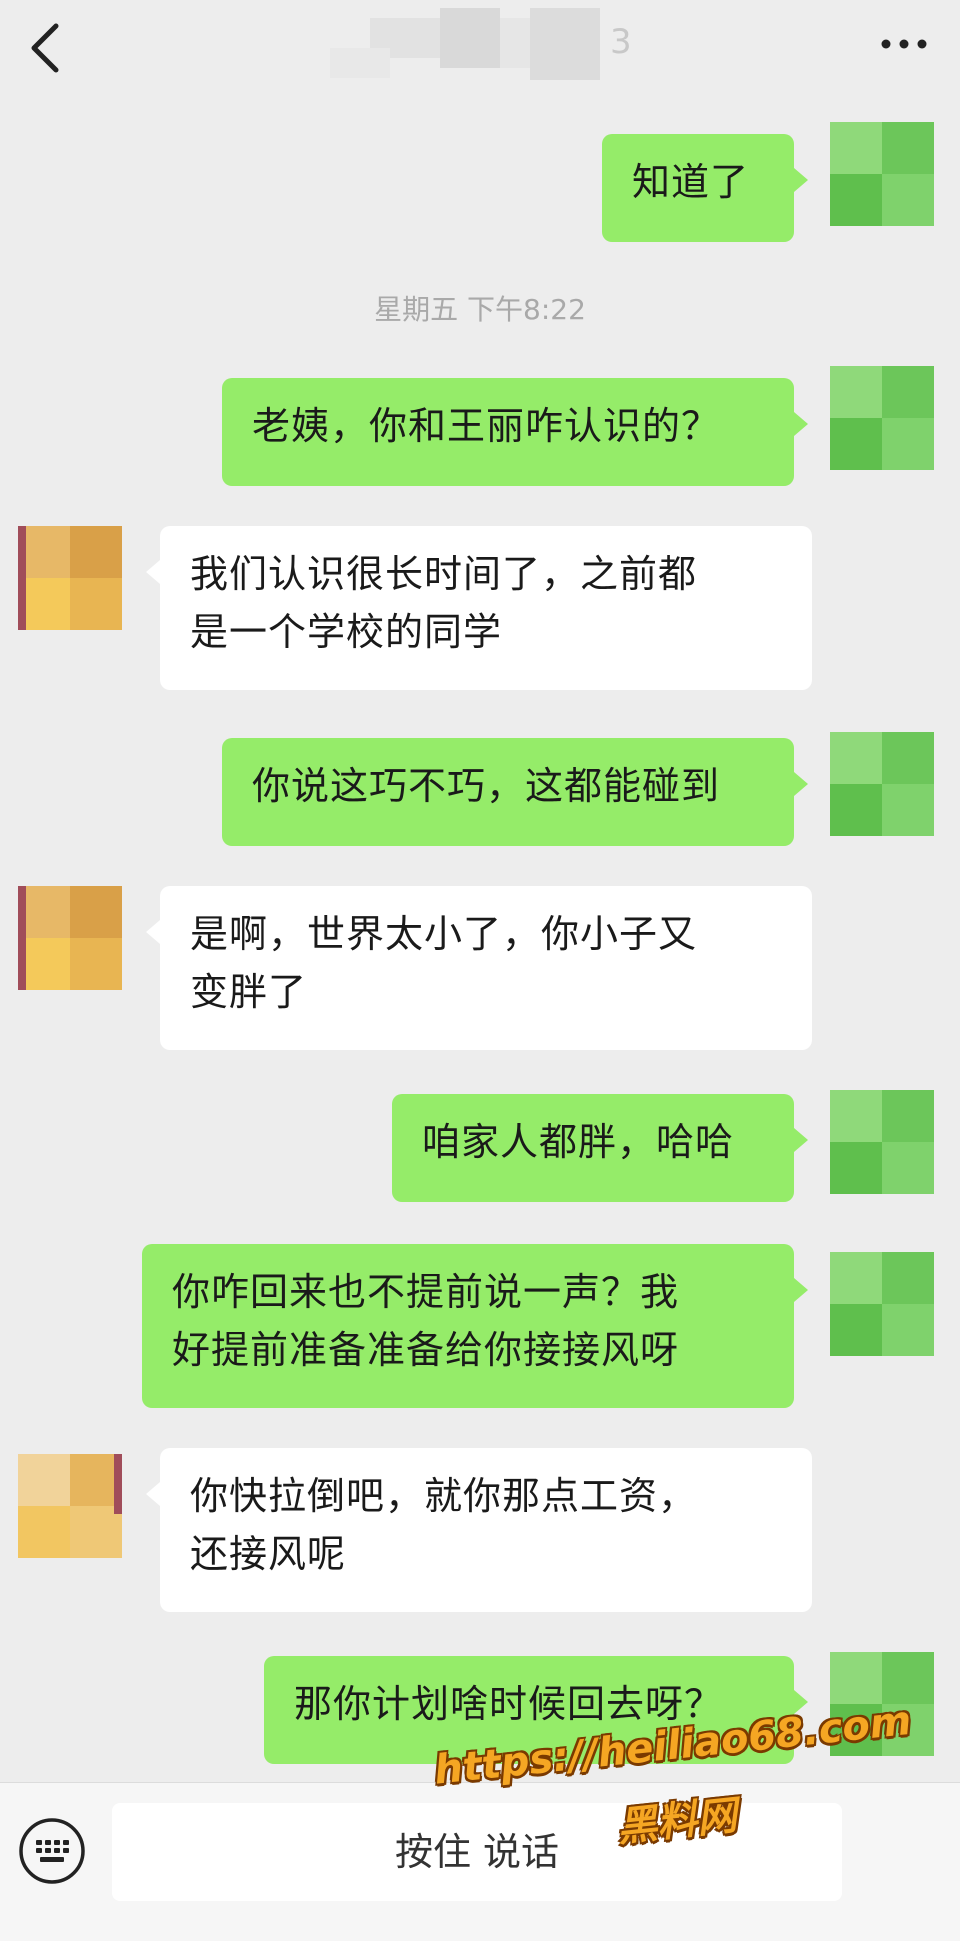  What do you see at coordinates (346, 632) in the screenshot?
I see `message-text-line: 是一个学校的同学` at bounding box center [346, 632].